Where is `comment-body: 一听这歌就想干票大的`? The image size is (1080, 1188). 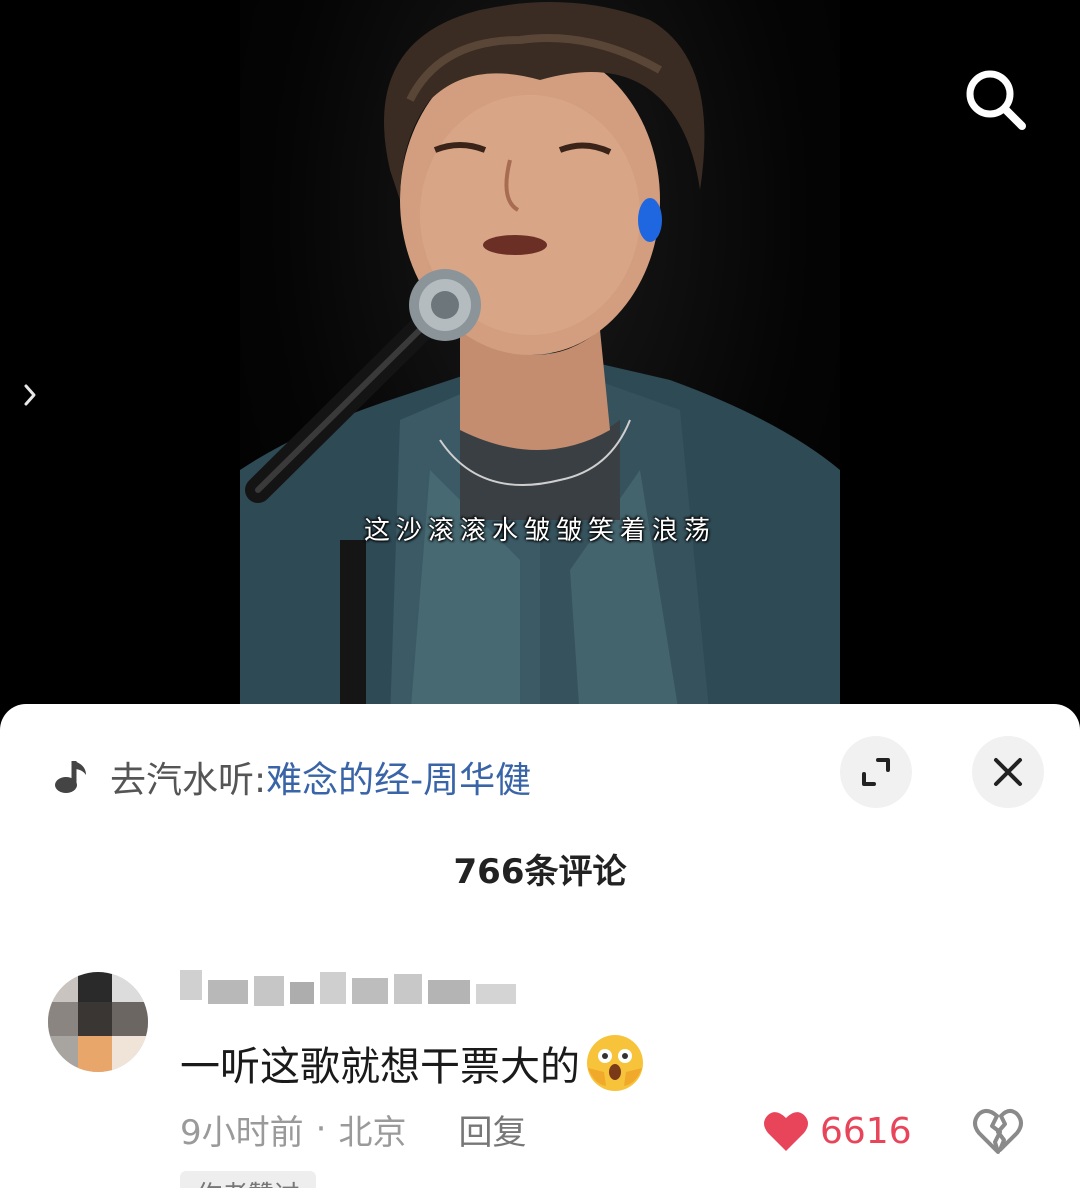 comment-body: 一听这歌就想干票大的 is located at coordinates (380, 1067).